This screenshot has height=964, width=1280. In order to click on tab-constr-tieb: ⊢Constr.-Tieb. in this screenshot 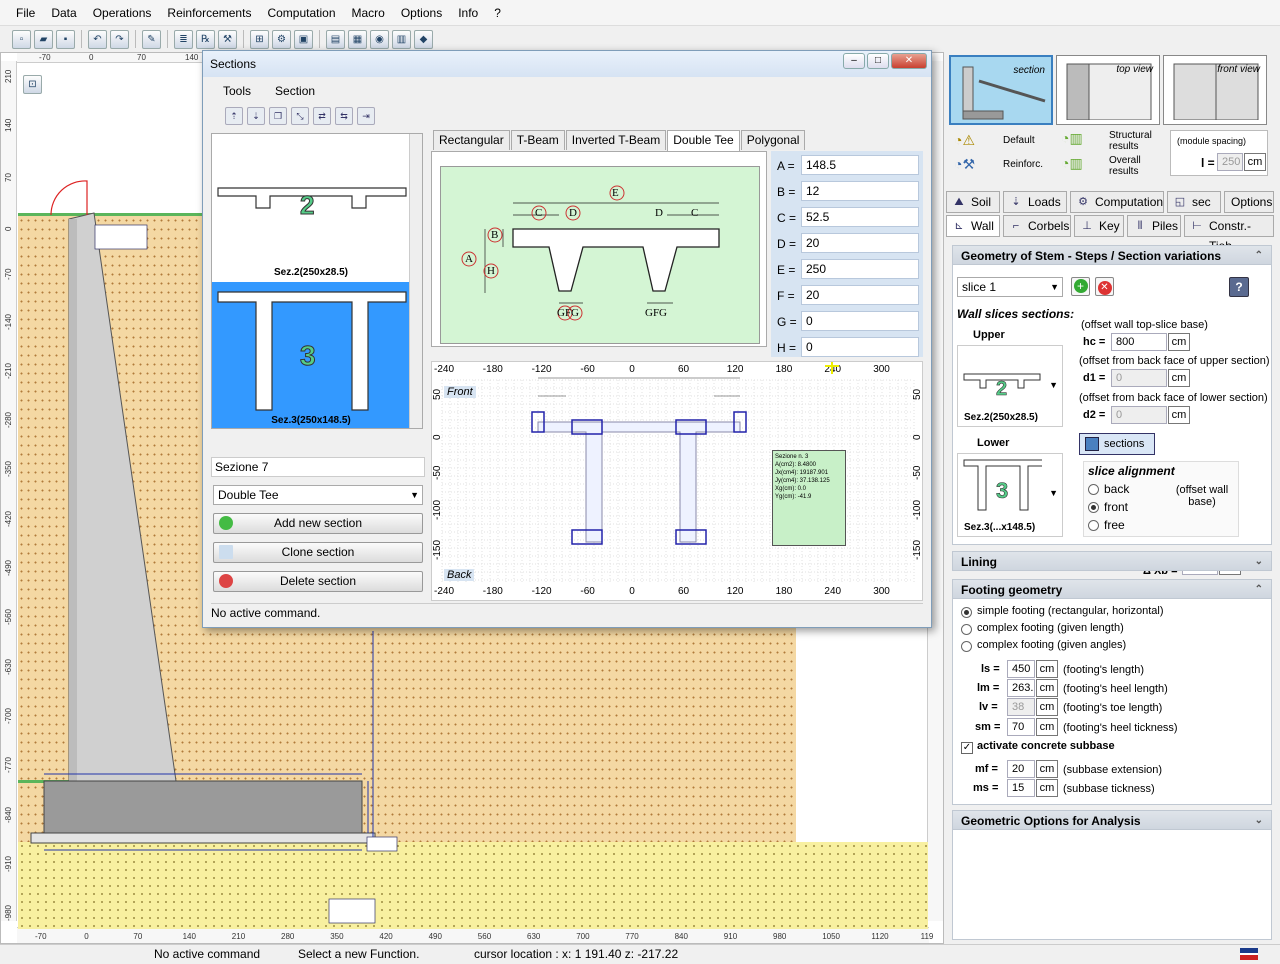, I will do `click(1229, 234)`.